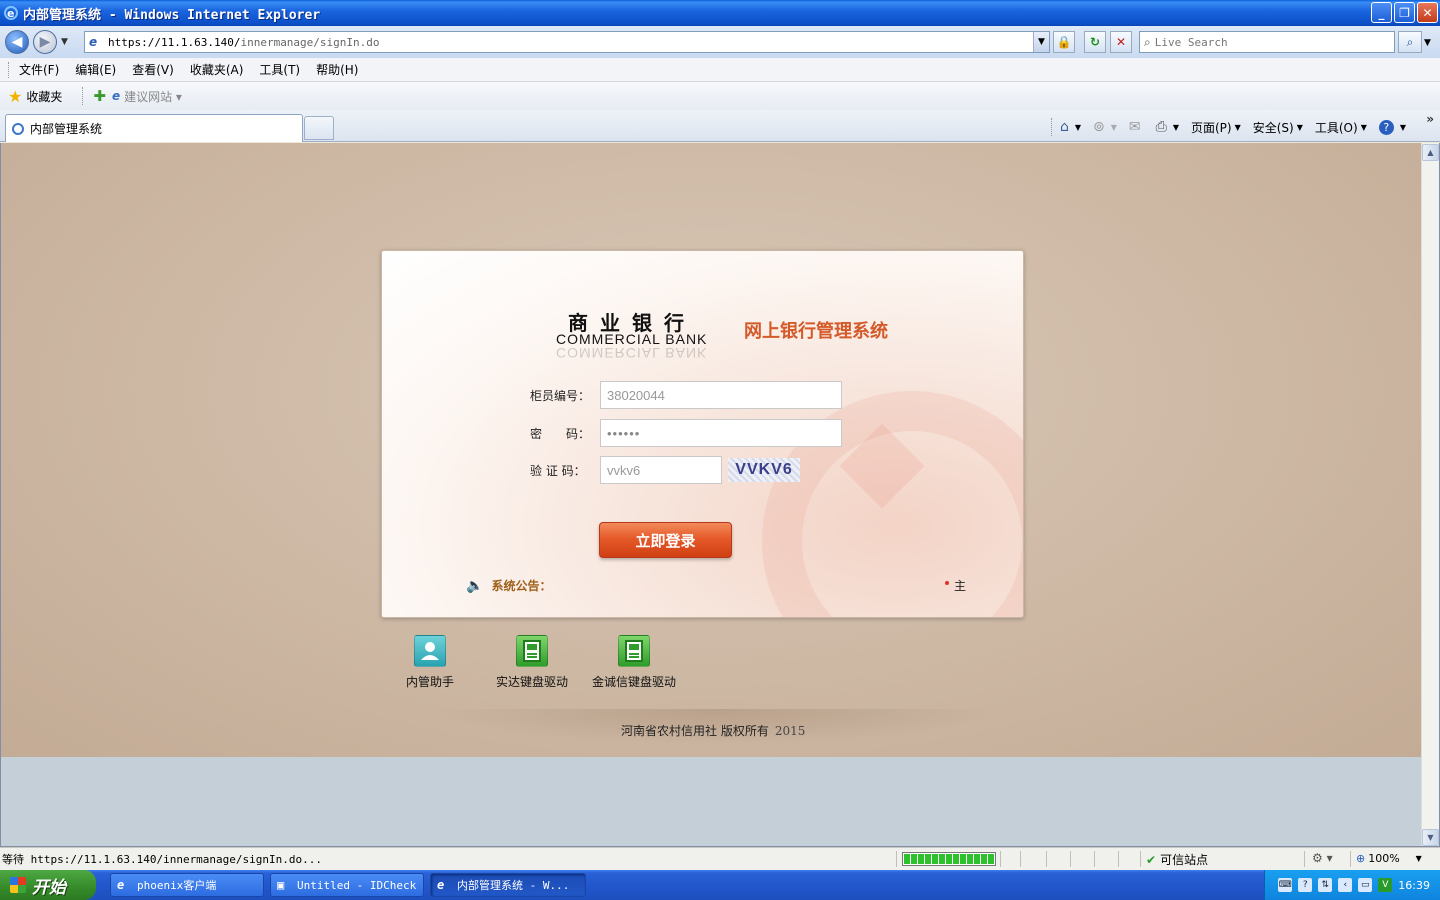  What do you see at coordinates (319, 128) in the screenshot?
I see `new-tab-button` at bounding box center [319, 128].